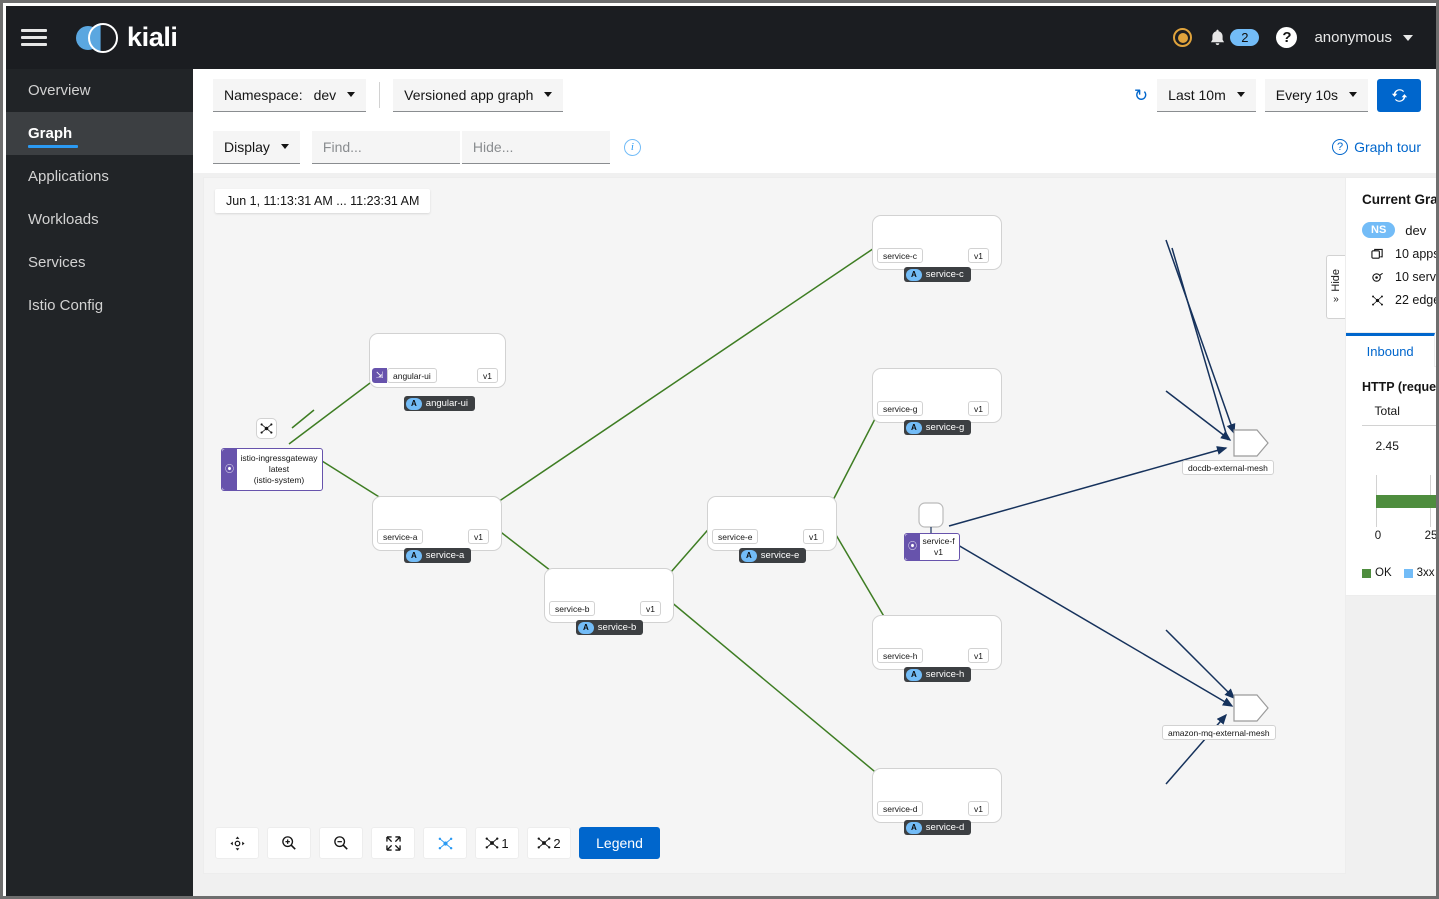  I want to click on sidebar-item-workloads: Workloads, so click(99, 219).